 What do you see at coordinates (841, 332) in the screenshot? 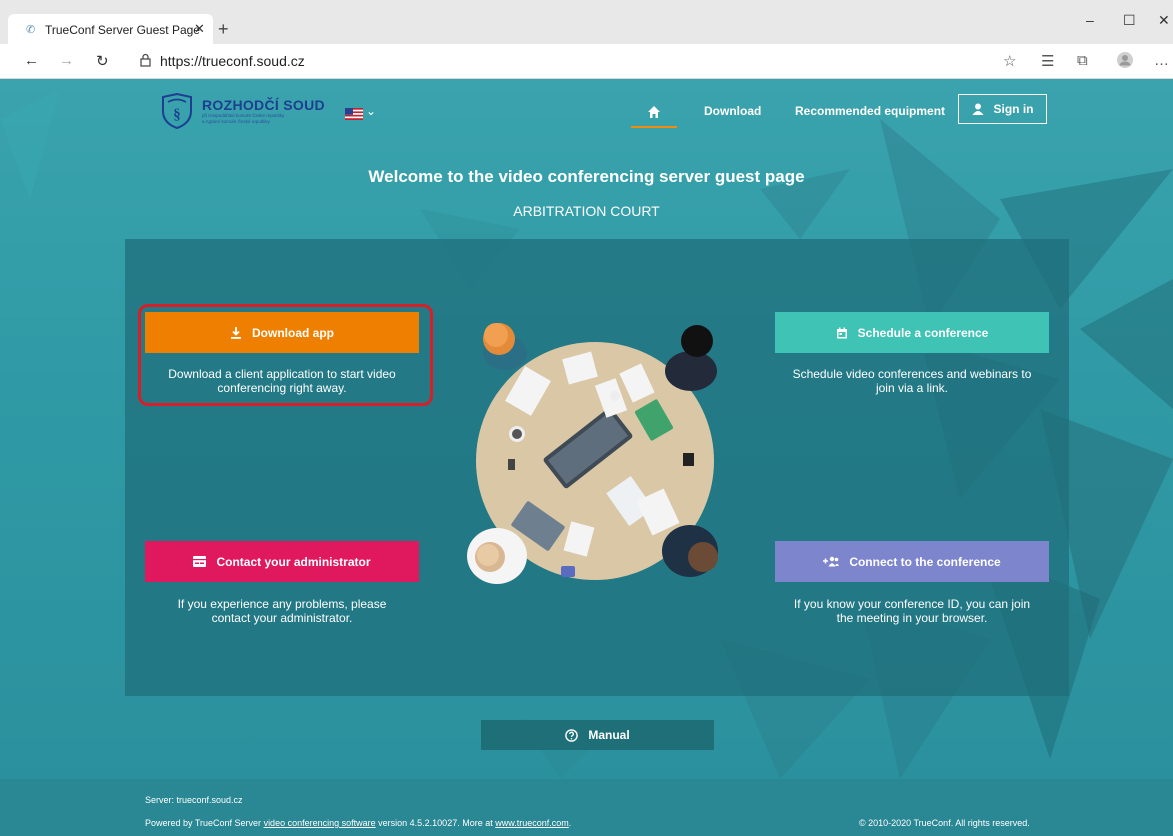
I see `calendar-icon` at bounding box center [841, 332].